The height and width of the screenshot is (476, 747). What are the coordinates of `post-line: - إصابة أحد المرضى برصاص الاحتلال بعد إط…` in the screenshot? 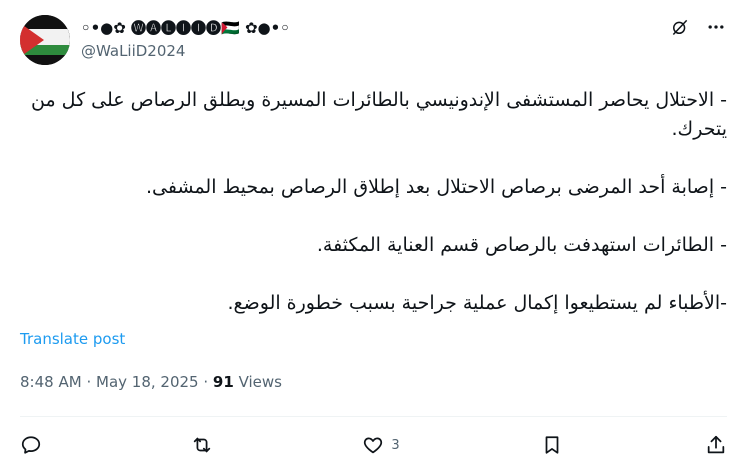 It's located at (436, 187).